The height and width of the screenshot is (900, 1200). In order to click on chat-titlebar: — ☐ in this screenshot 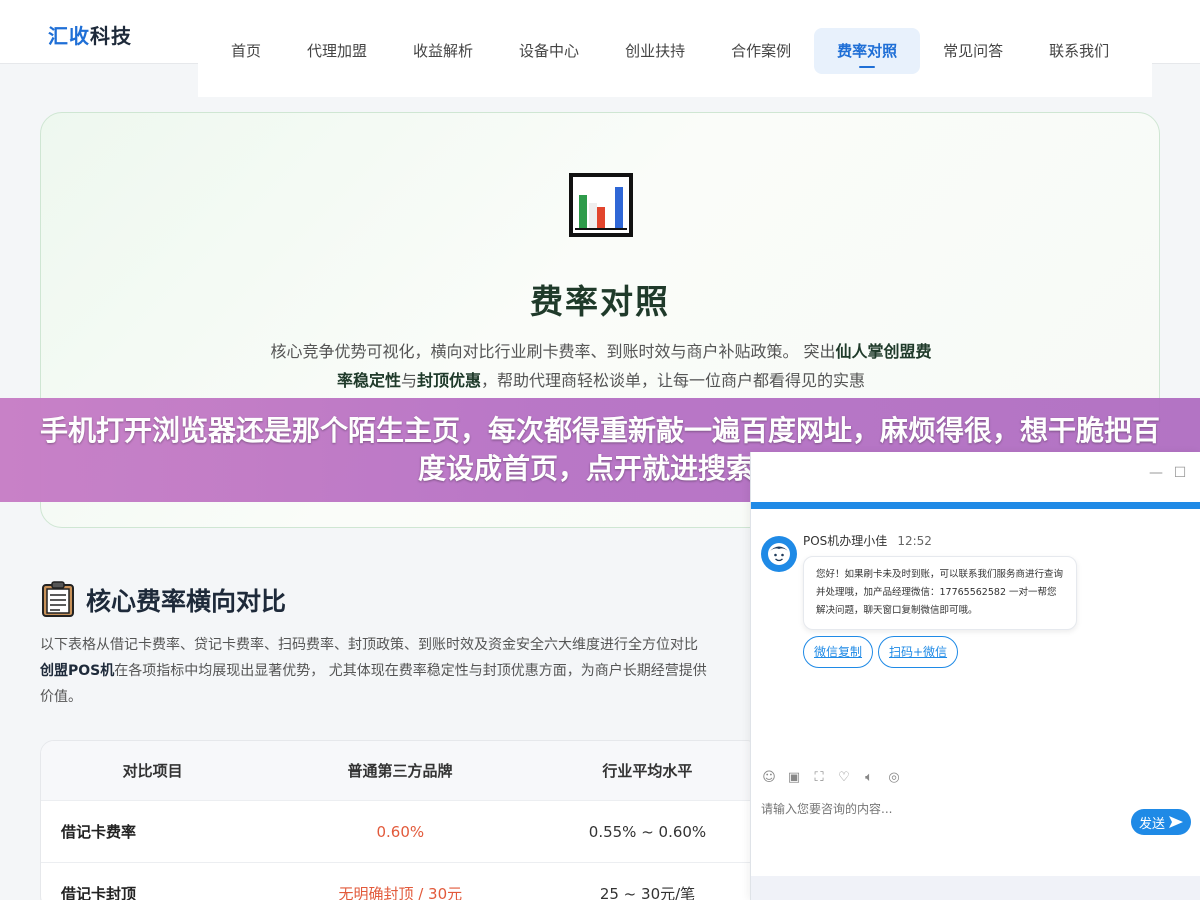, I will do `click(975, 477)`.